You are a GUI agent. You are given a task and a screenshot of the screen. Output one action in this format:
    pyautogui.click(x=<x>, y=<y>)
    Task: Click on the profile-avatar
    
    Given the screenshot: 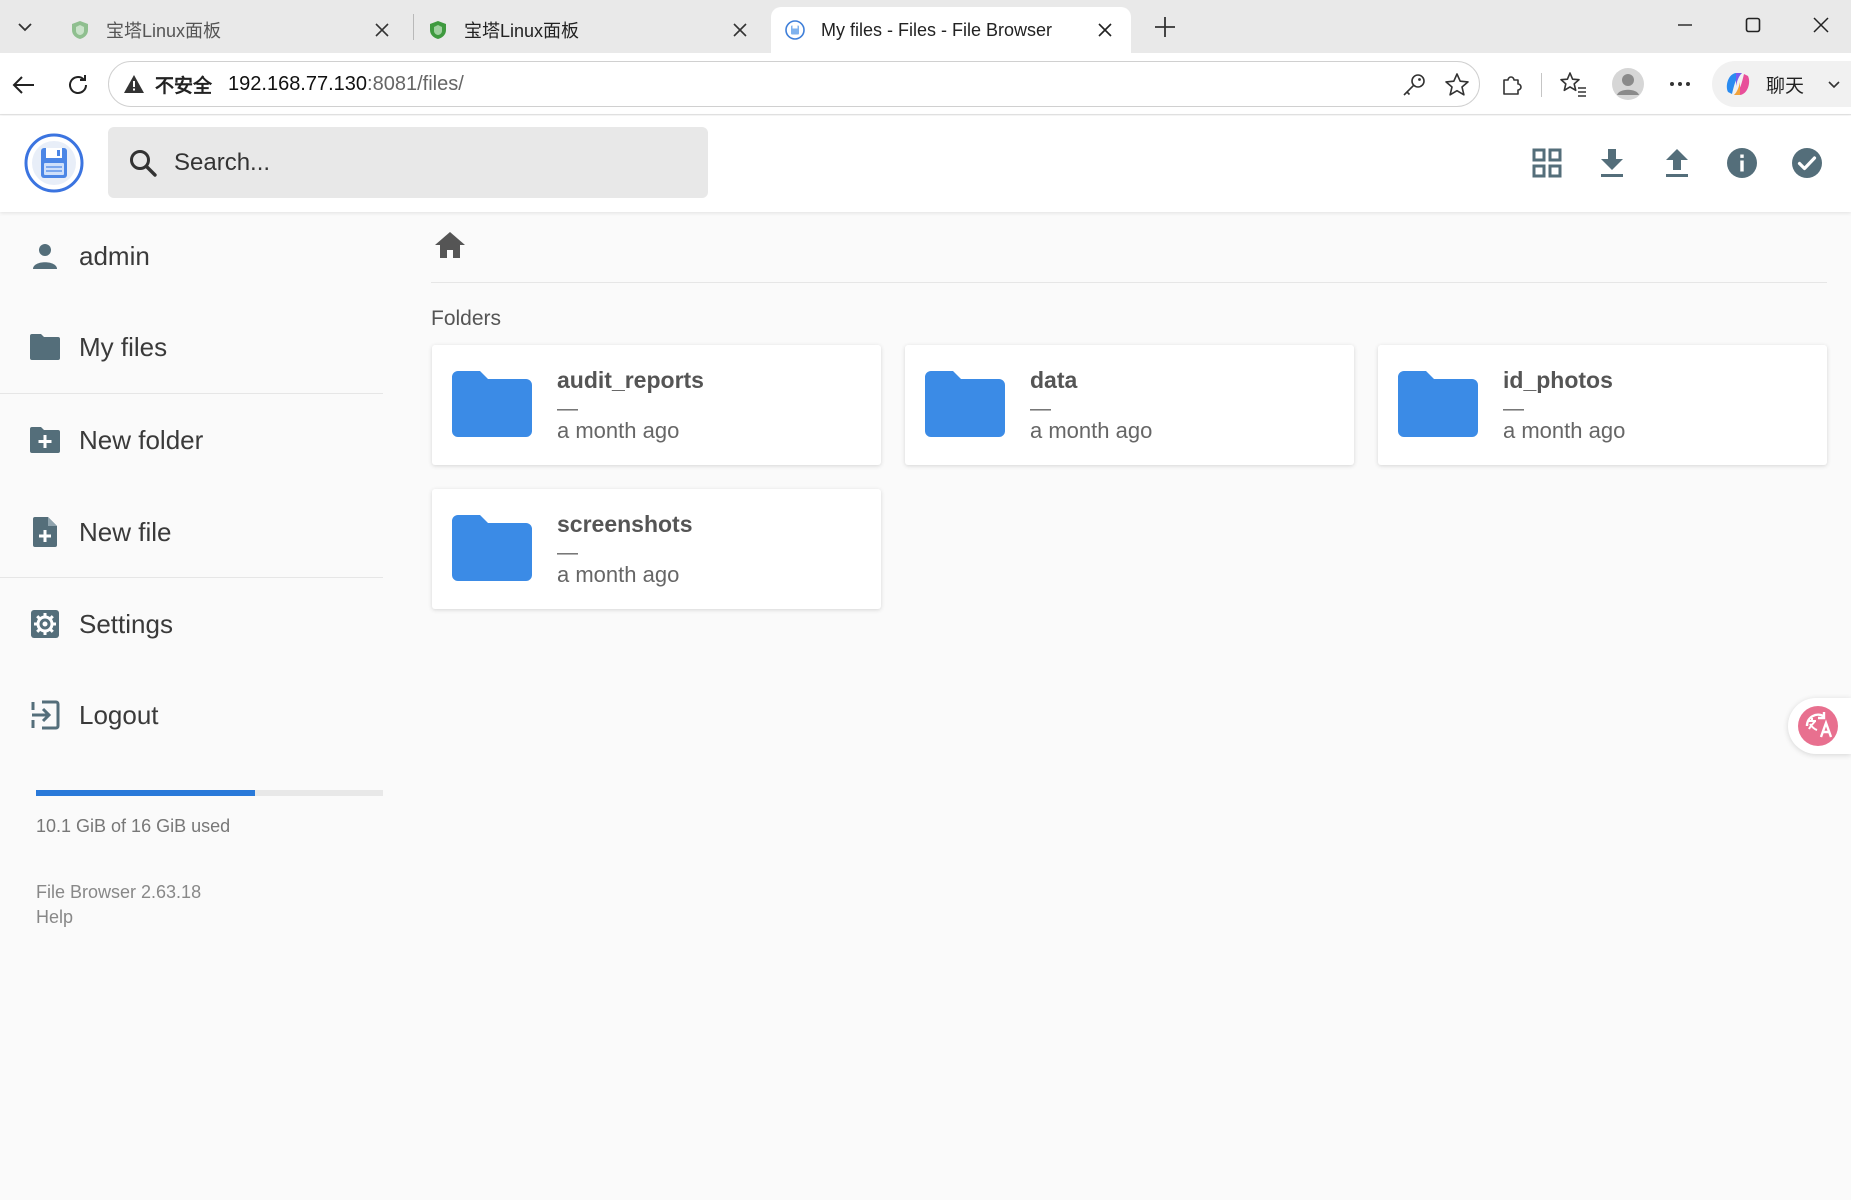 What is the action you would take?
    pyautogui.click(x=1628, y=84)
    